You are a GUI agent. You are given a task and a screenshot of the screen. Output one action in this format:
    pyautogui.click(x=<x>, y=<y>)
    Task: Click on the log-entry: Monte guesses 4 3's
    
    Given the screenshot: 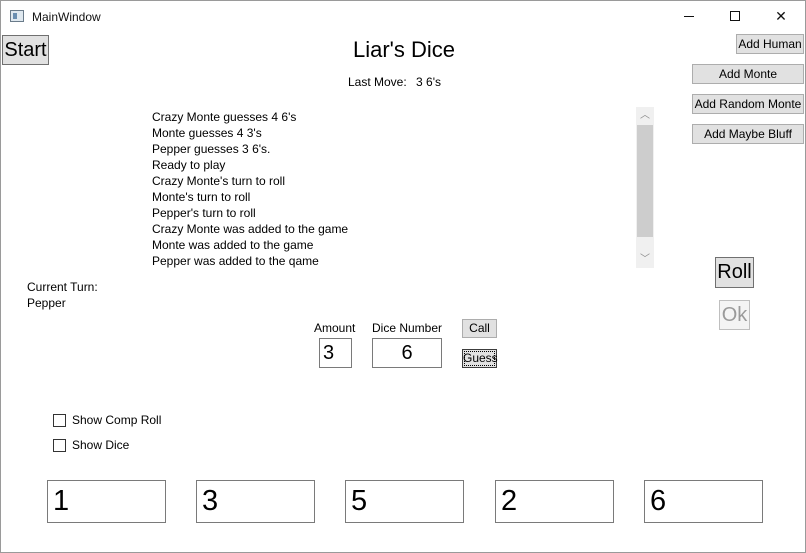 What is the action you would take?
    pyautogui.click(x=207, y=133)
    